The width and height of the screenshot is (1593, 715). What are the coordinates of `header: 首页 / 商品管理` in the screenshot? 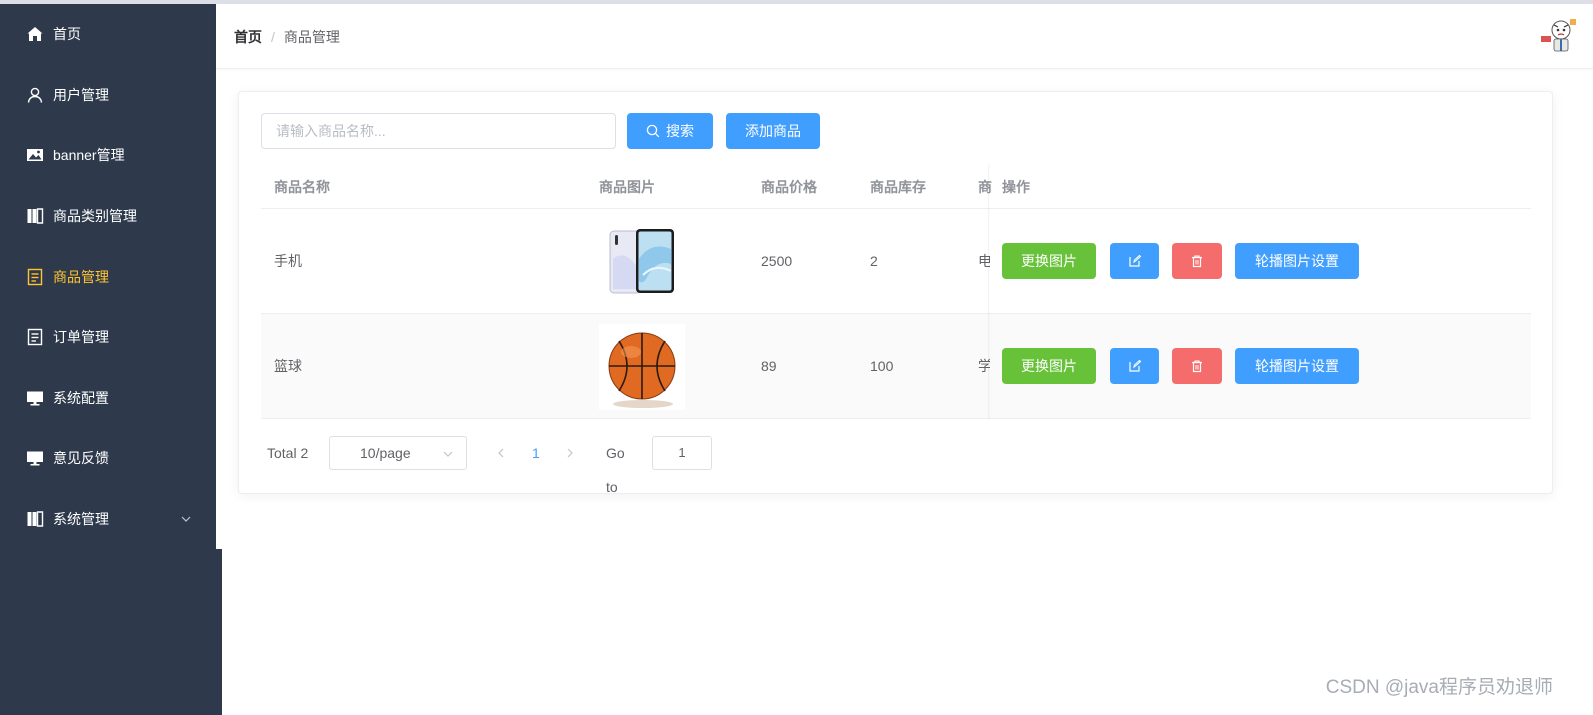 It's located at (904, 36).